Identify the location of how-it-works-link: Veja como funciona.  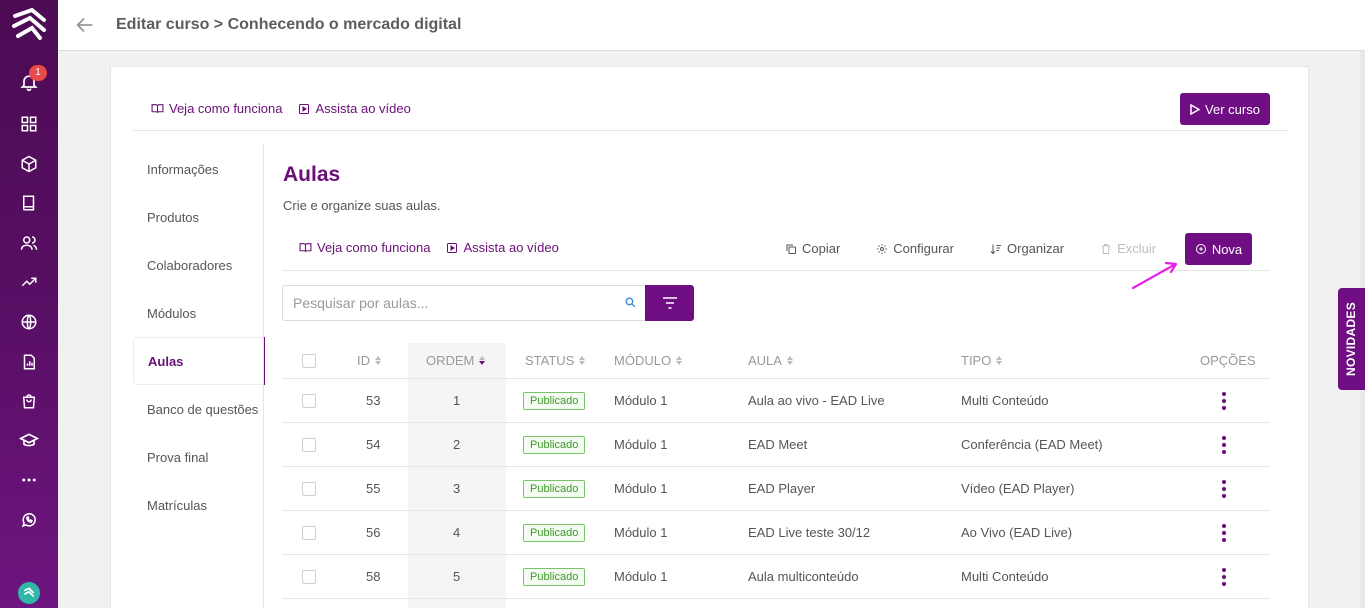
(216, 108).